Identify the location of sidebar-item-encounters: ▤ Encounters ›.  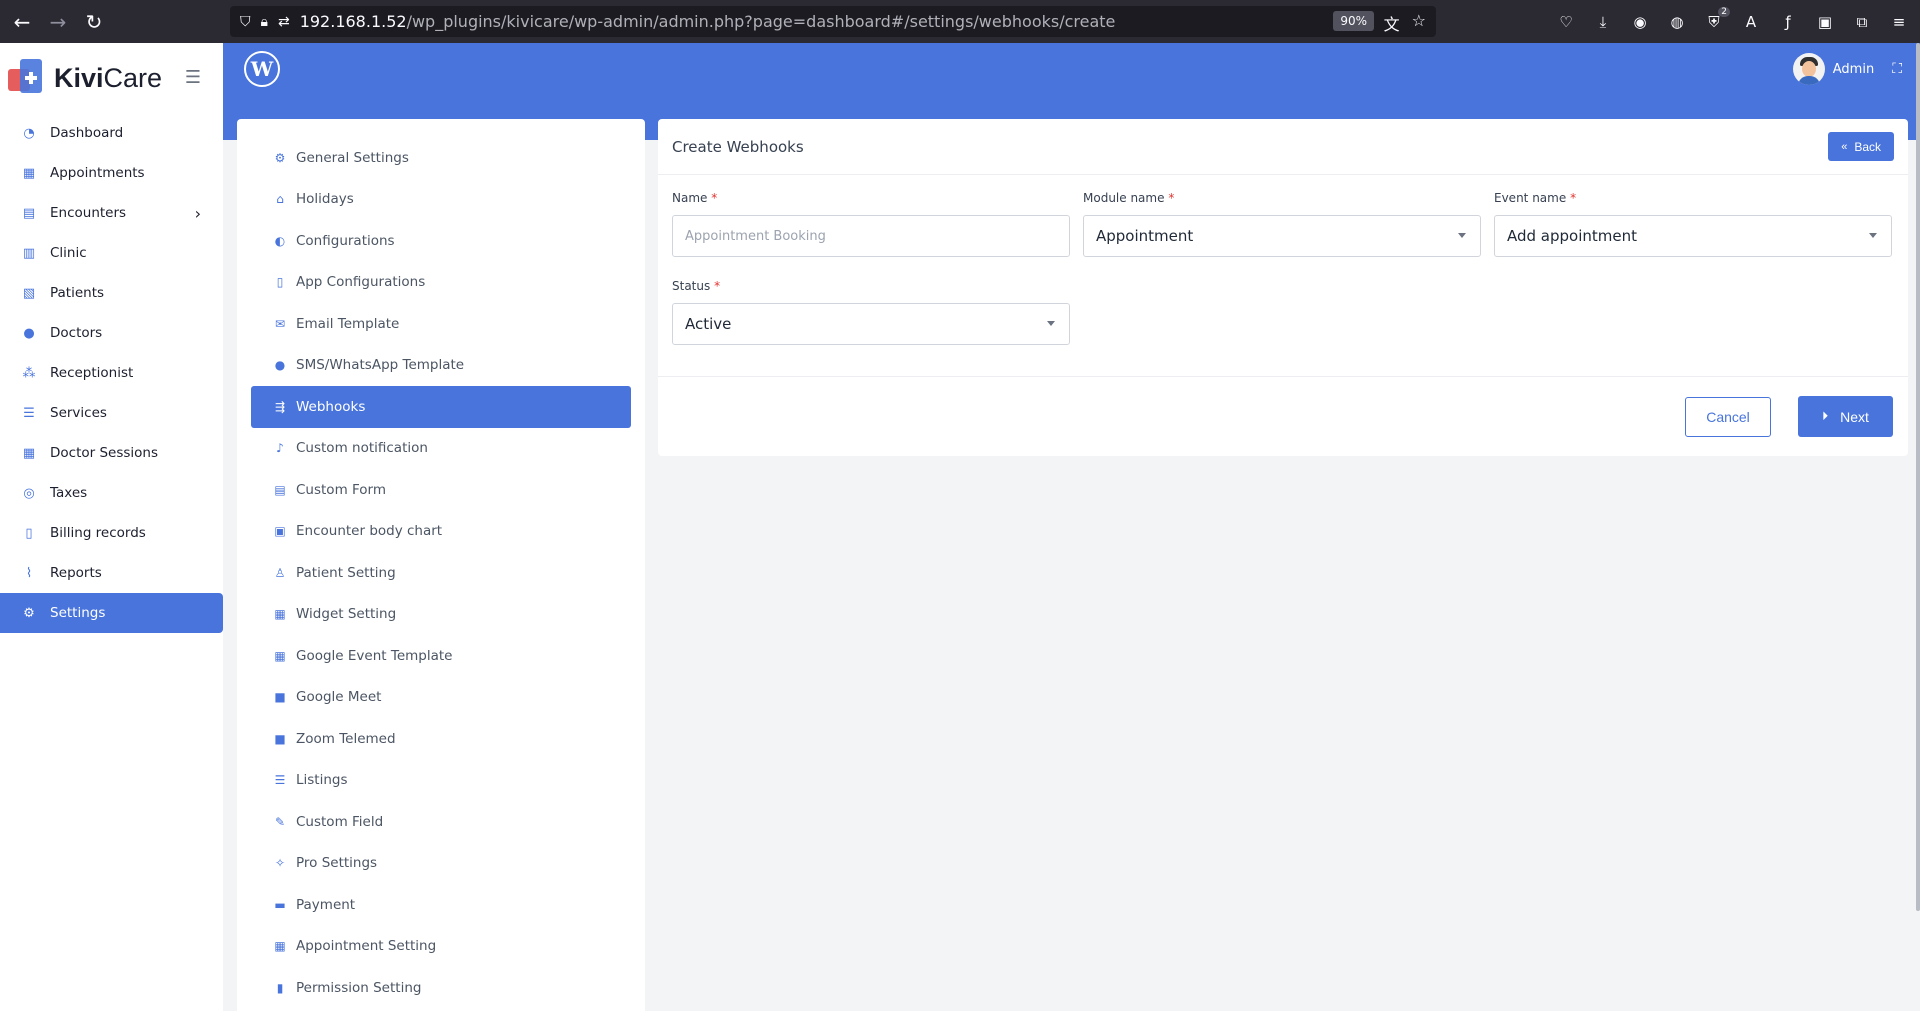
(111, 213).